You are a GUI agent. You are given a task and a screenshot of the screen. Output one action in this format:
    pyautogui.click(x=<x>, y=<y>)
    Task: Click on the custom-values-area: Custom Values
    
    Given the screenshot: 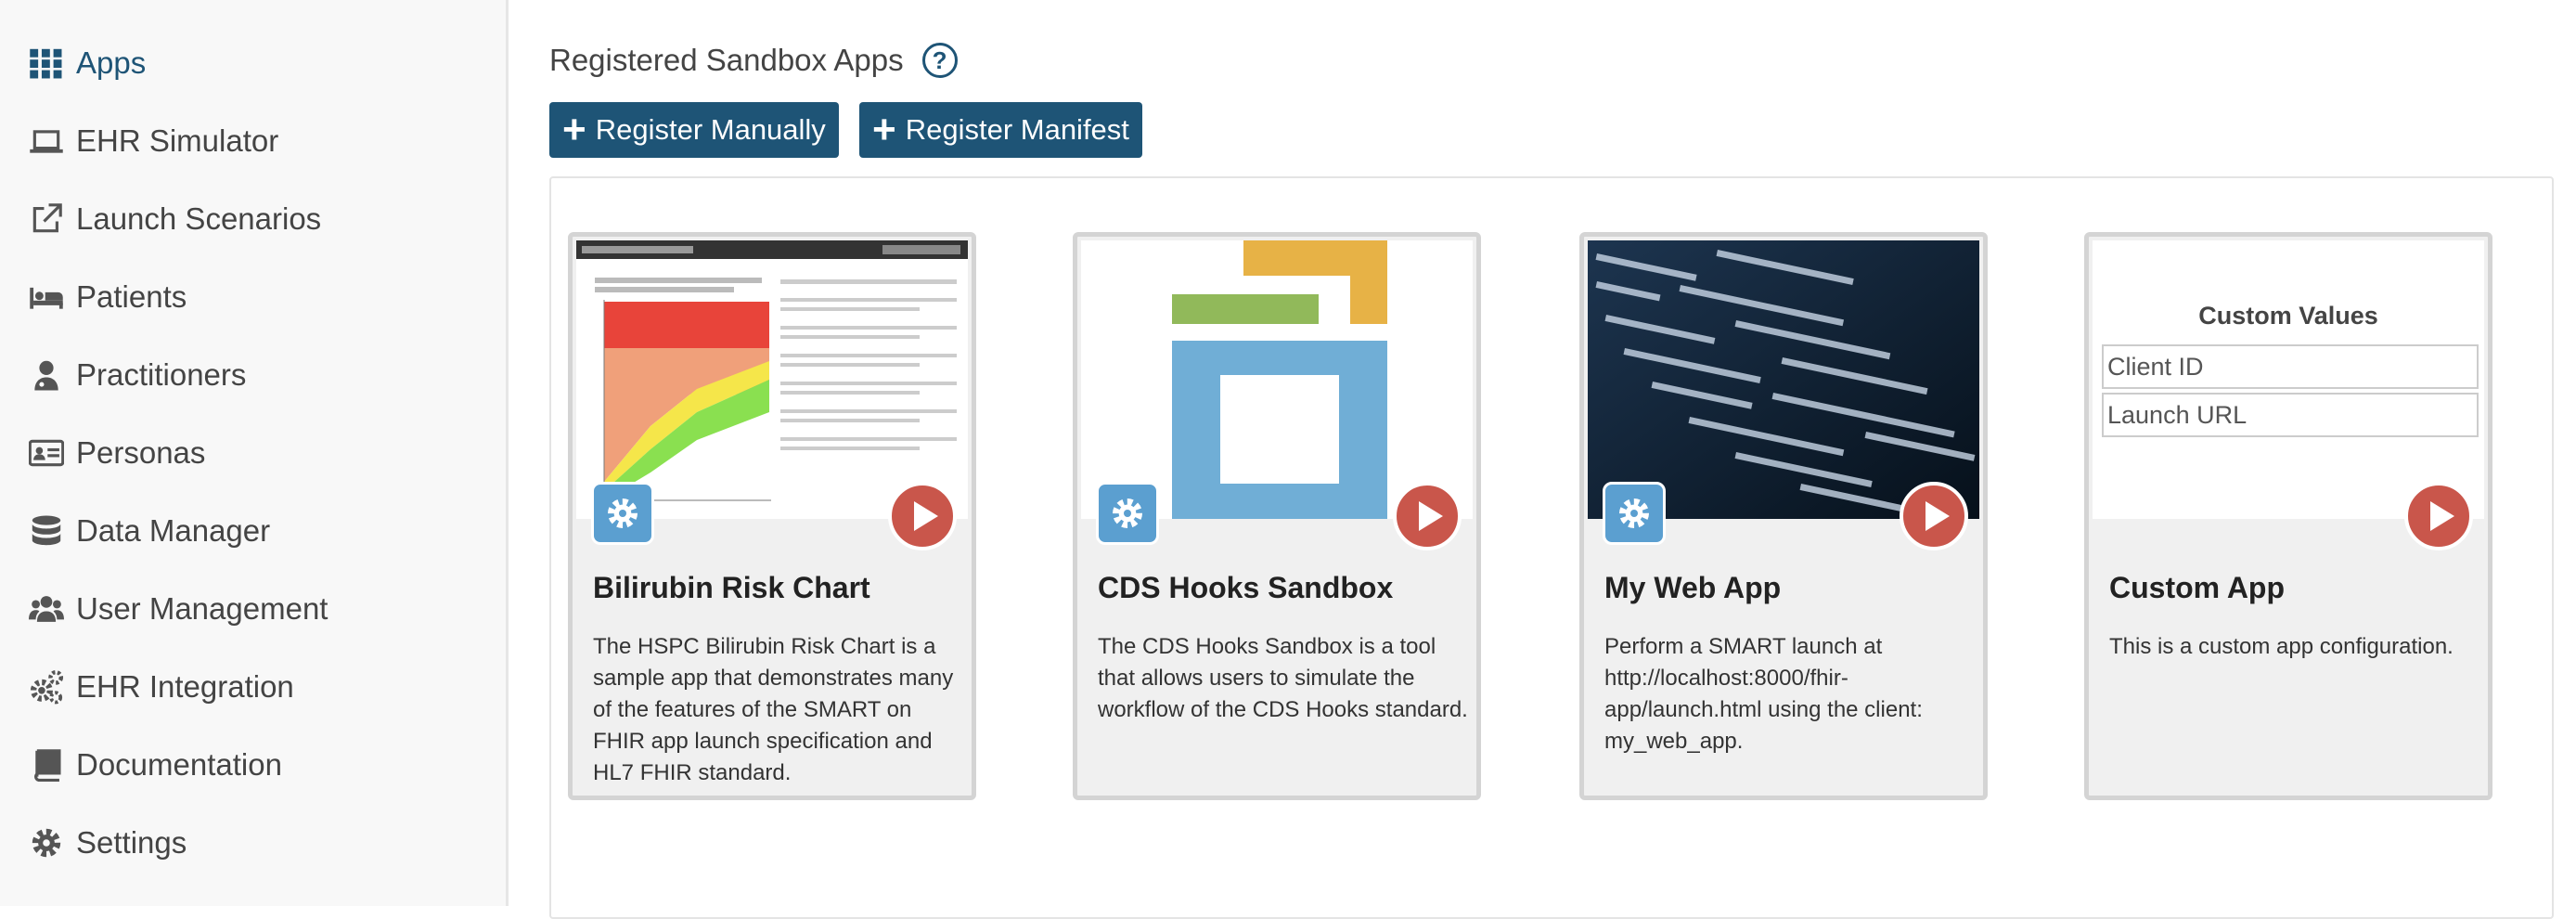 What is the action you would take?
    pyautogui.click(x=2288, y=379)
    